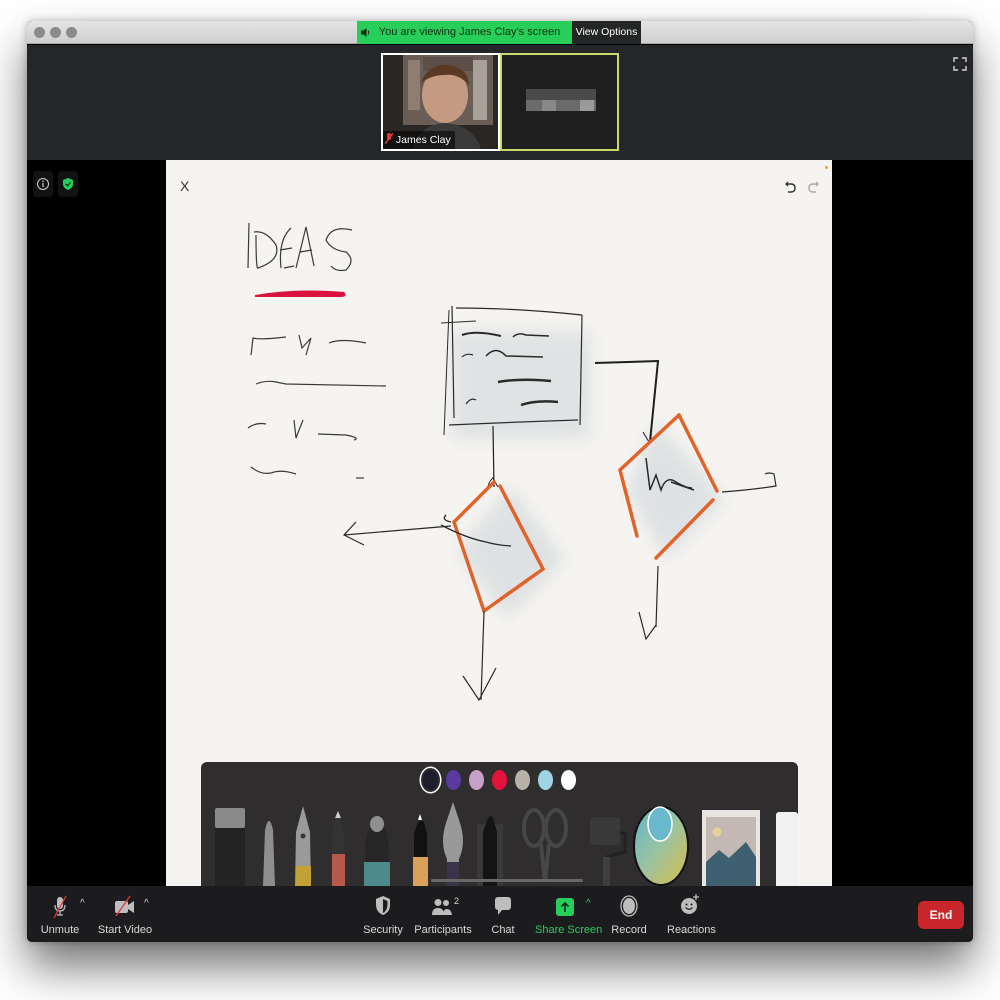  Describe the element at coordinates (606, 32) in the screenshot. I see `view-options-label: View Options` at that location.